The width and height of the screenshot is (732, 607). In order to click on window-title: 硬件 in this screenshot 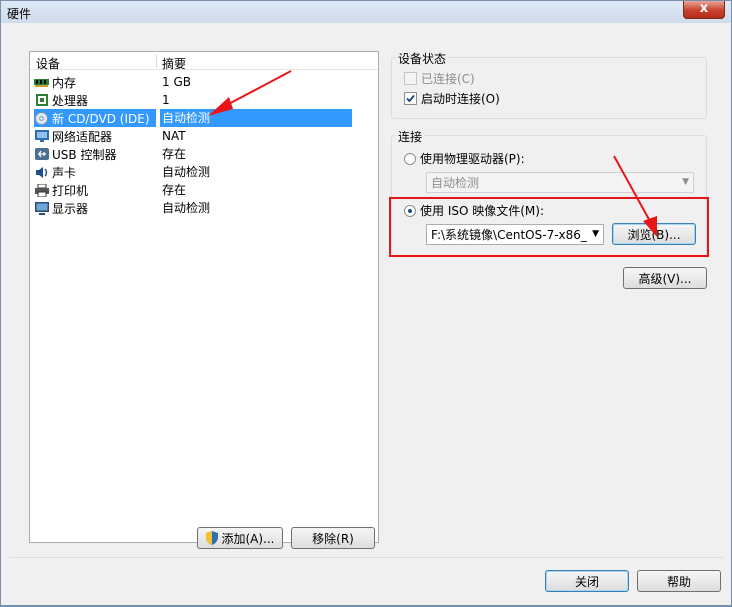, I will do `click(19, 14)`.